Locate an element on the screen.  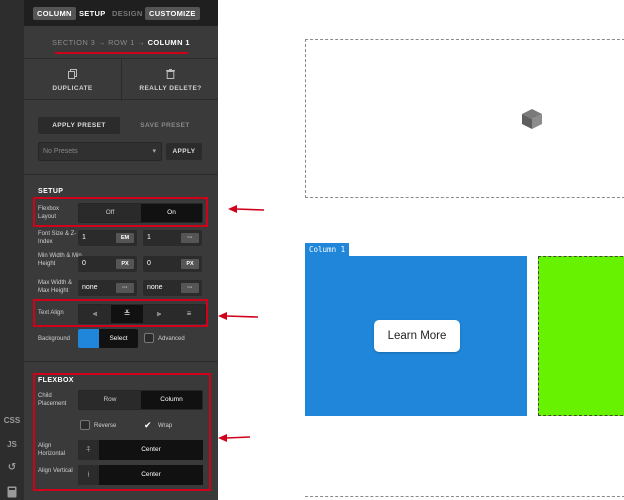
font-size-unit: EM is located at coordinates (125, 238).